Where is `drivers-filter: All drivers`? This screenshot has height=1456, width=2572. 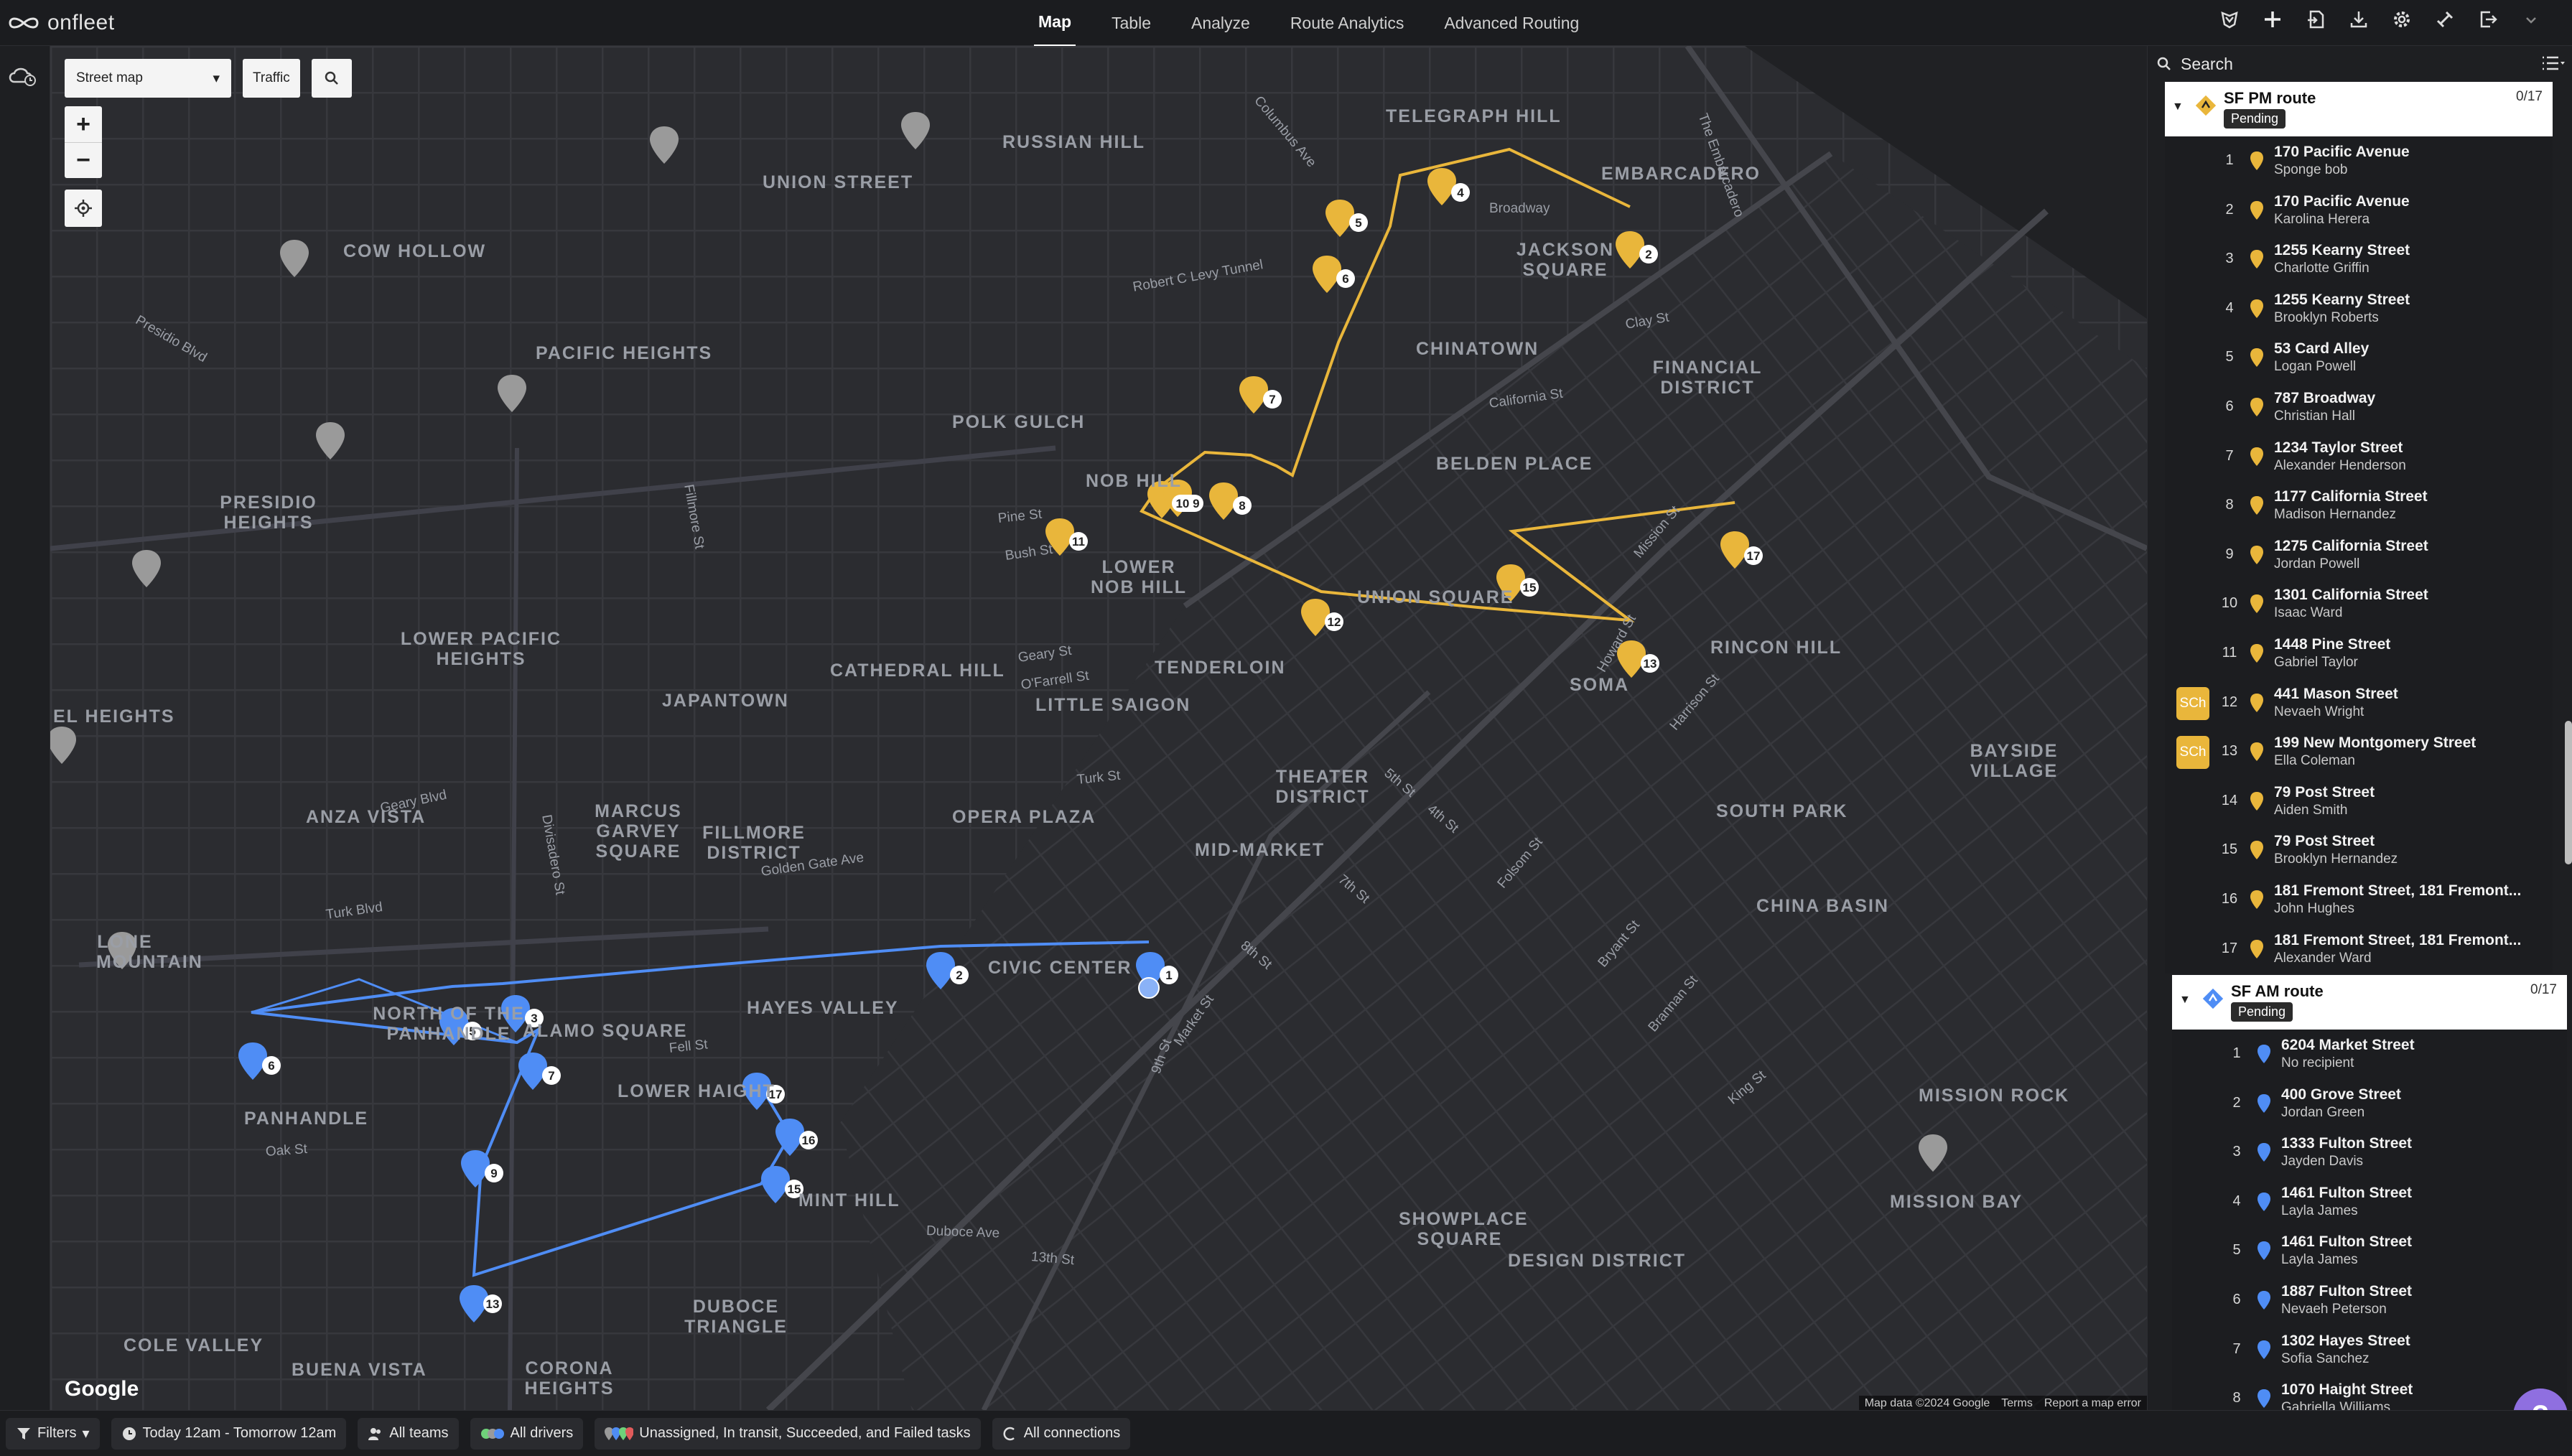
drivers-filter: All drivers is located at coordinates (527, 1433).